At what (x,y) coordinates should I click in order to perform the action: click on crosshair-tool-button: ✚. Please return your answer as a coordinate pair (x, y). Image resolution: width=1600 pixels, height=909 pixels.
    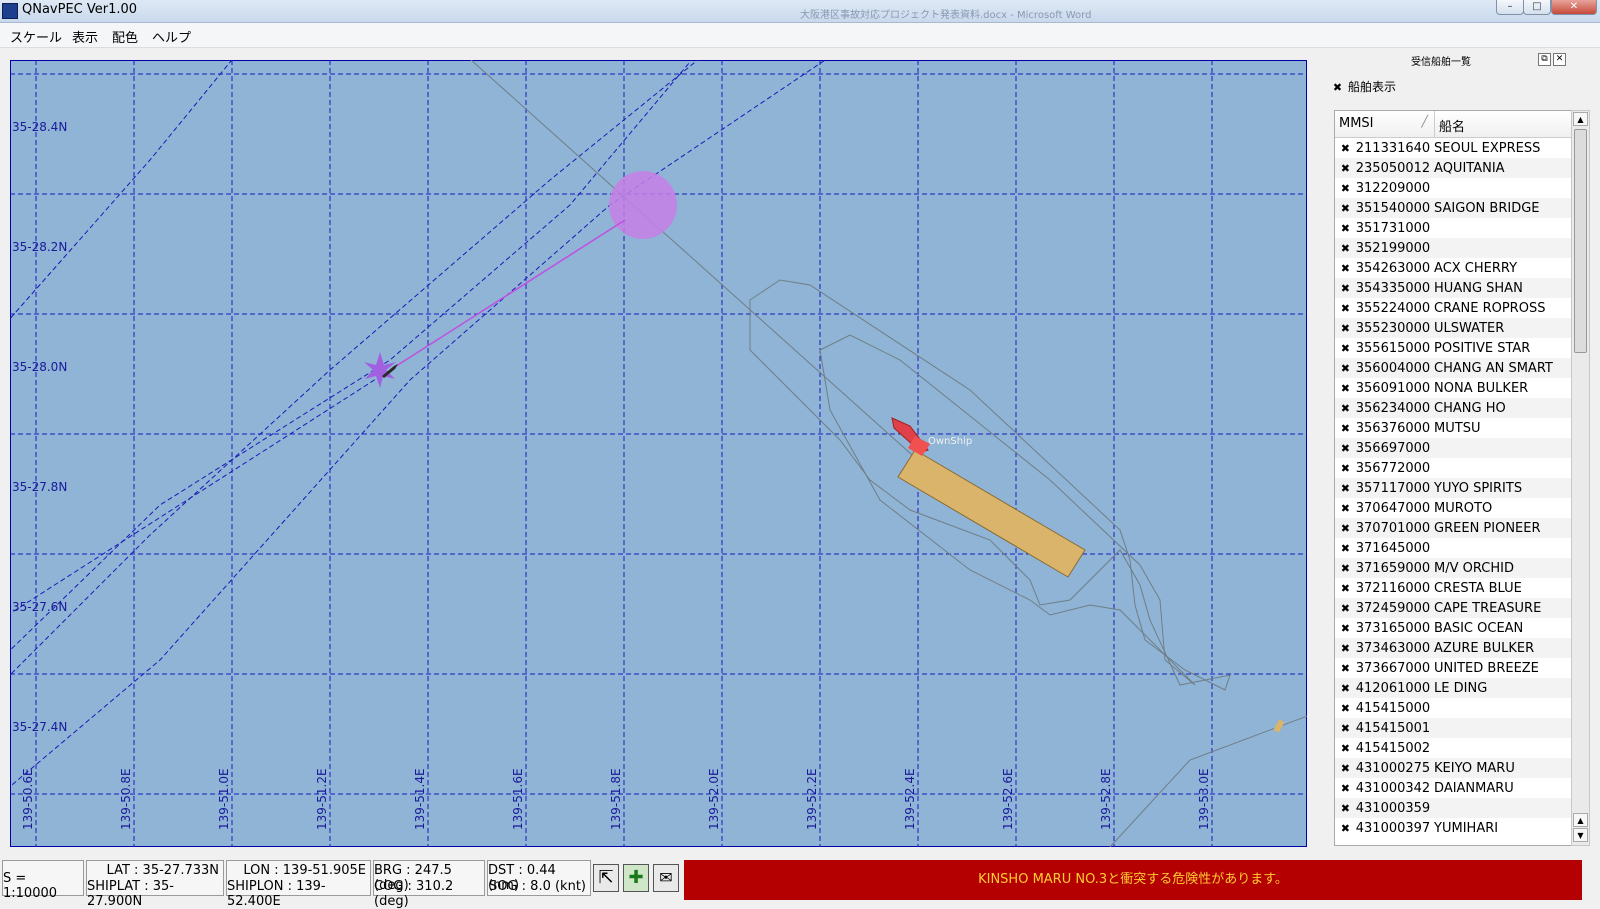
    Looking at the image, I should click on (636, 878).